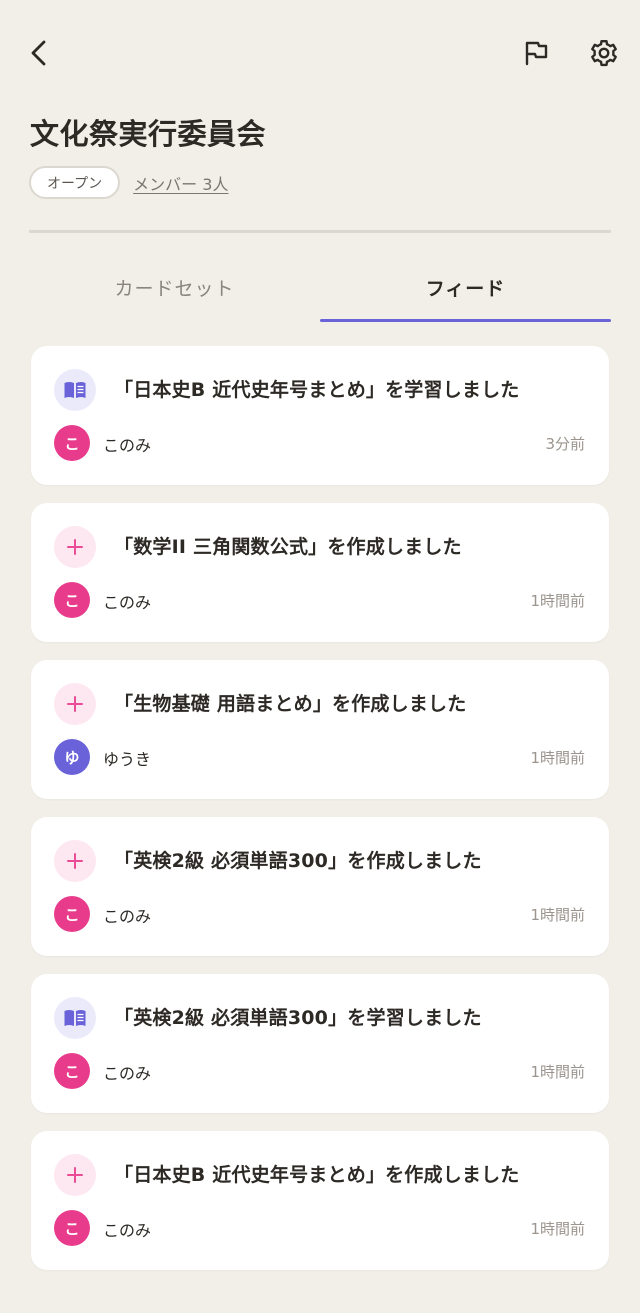 Image resolution: width=640 pixels, height=1313 pixels. I want to click on activity-text: 「英検2級 必須単語300」を学習しました, so click(298, 1018).